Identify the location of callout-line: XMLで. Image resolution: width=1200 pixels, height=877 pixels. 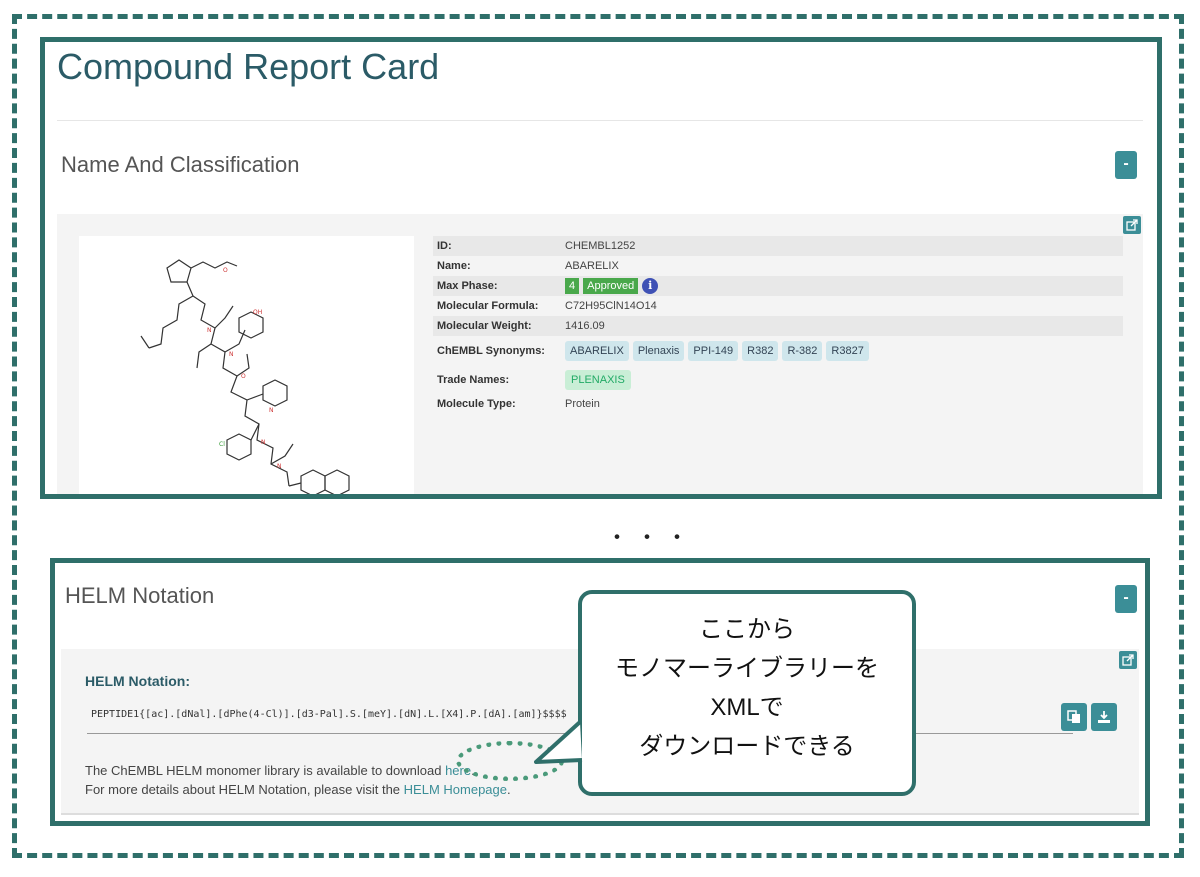
(747, 707).